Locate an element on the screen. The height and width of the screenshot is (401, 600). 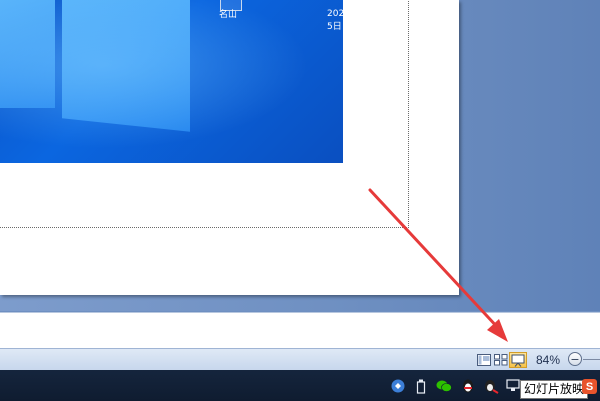
minus-icon: − is located at coordinates (575, 359).